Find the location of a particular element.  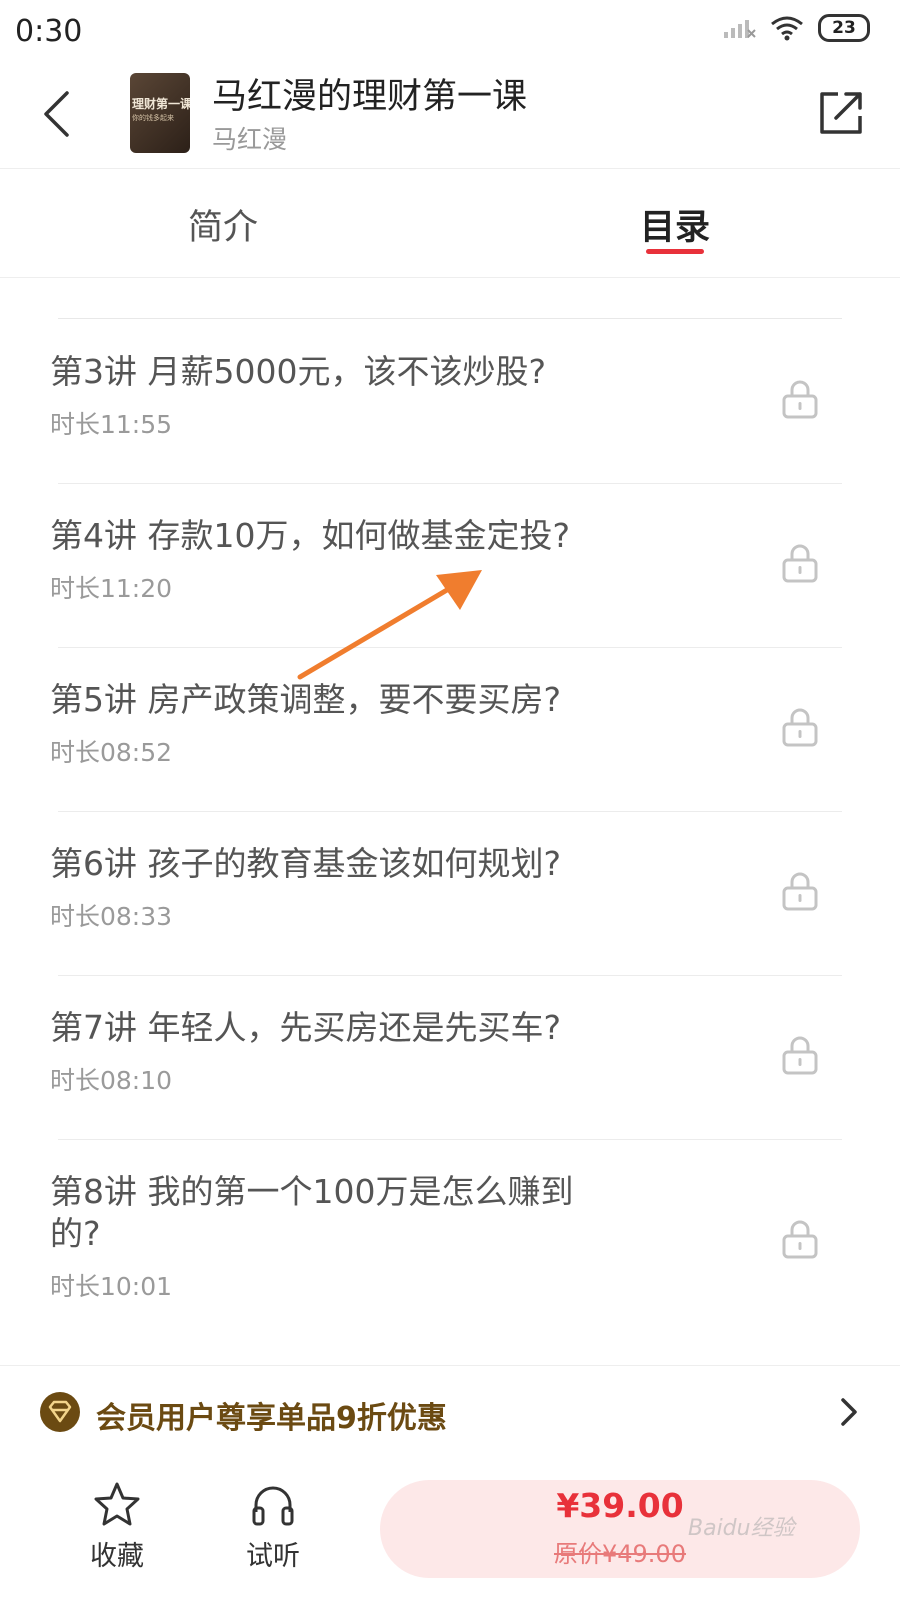

share-button is located at coordinates (841, 113).